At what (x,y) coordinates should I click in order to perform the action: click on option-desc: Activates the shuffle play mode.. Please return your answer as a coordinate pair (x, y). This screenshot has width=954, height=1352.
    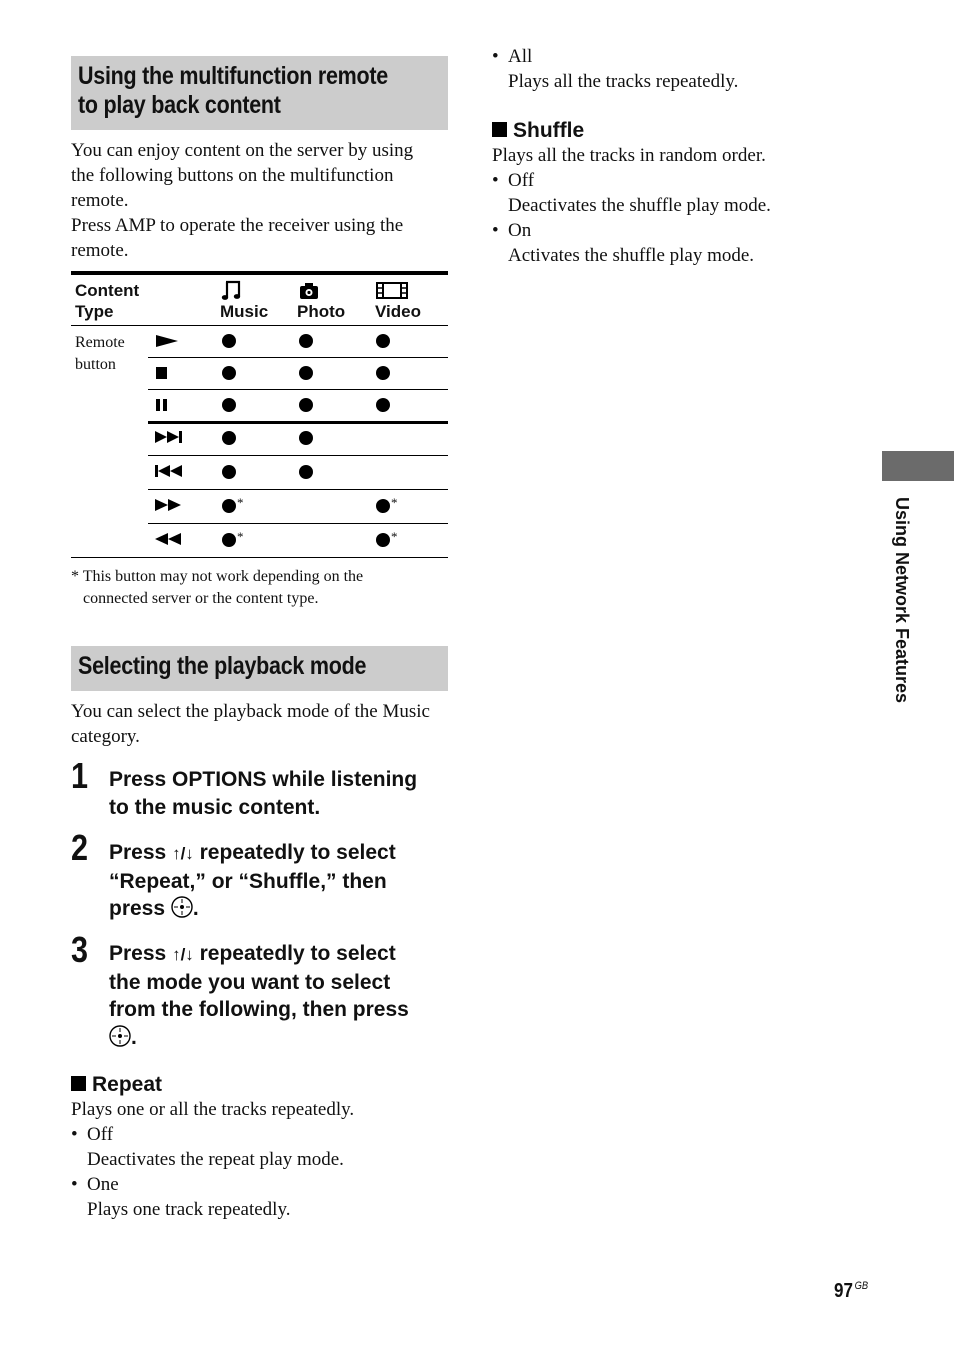
    Looking at the image, I should click on (631, 255).